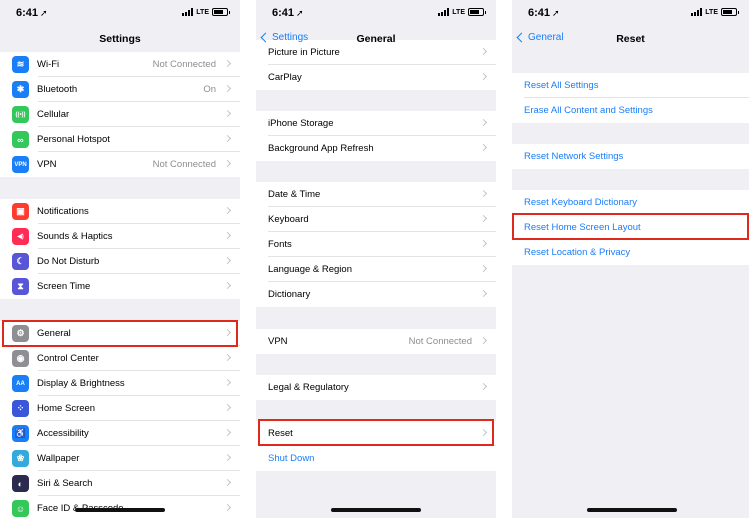  I want to click on general-item-dictionary: Dictionary, so click(376, 294).